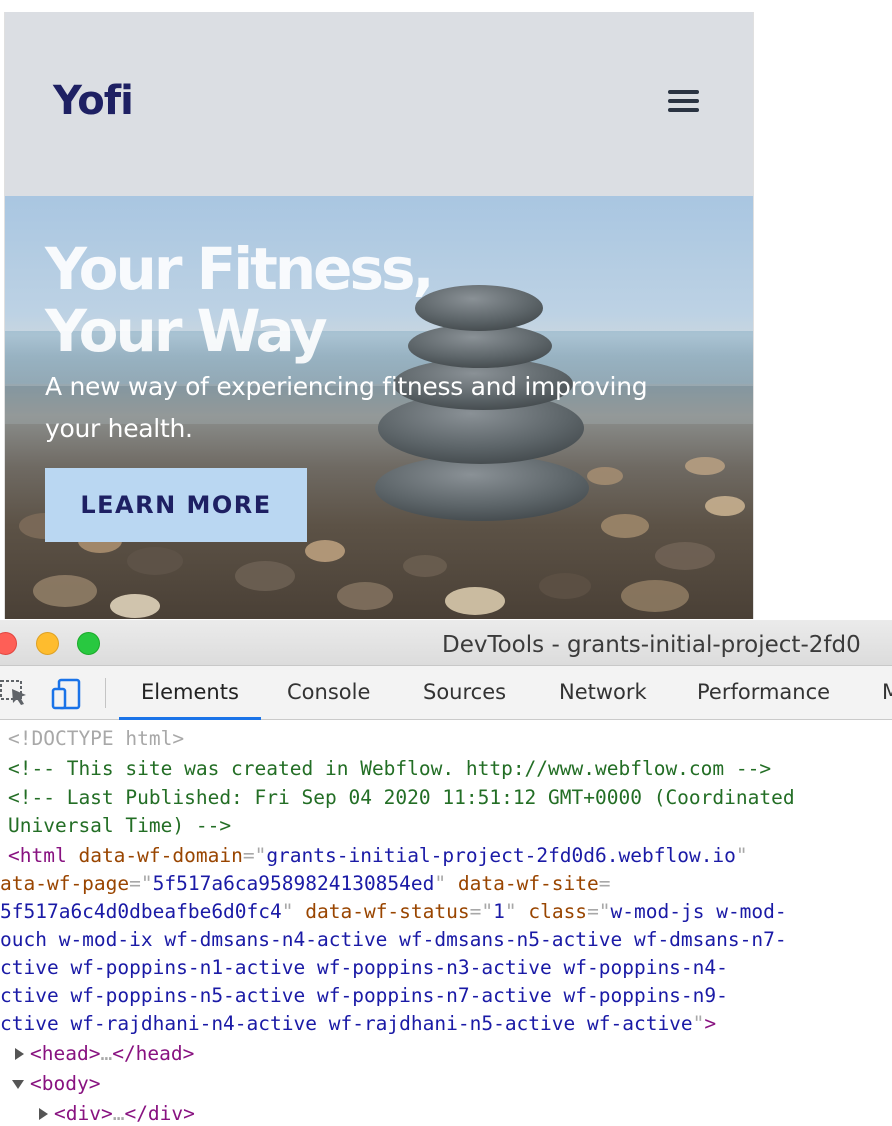  What do you see at coordinates (18, 1084) in the screenshot?
I see `collapse-body-icon` at bounding box center [18, 1084].